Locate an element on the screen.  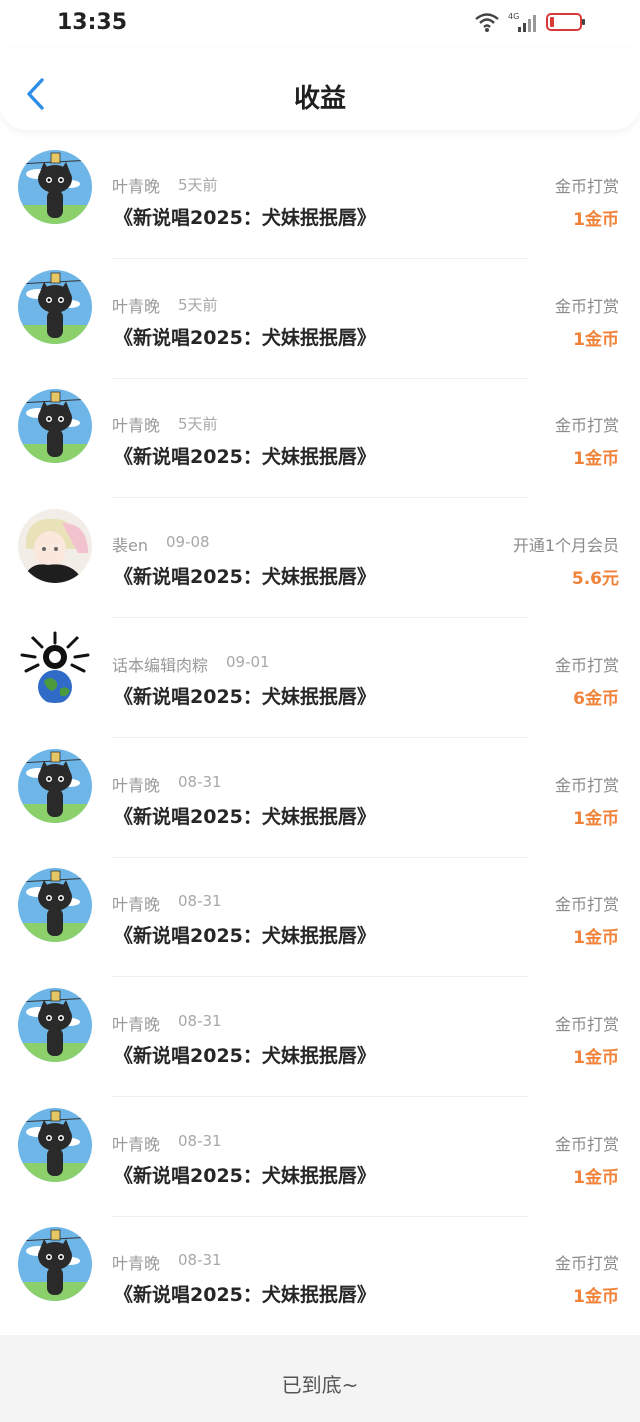
wifi-icon is located at coordinates (487, 22).